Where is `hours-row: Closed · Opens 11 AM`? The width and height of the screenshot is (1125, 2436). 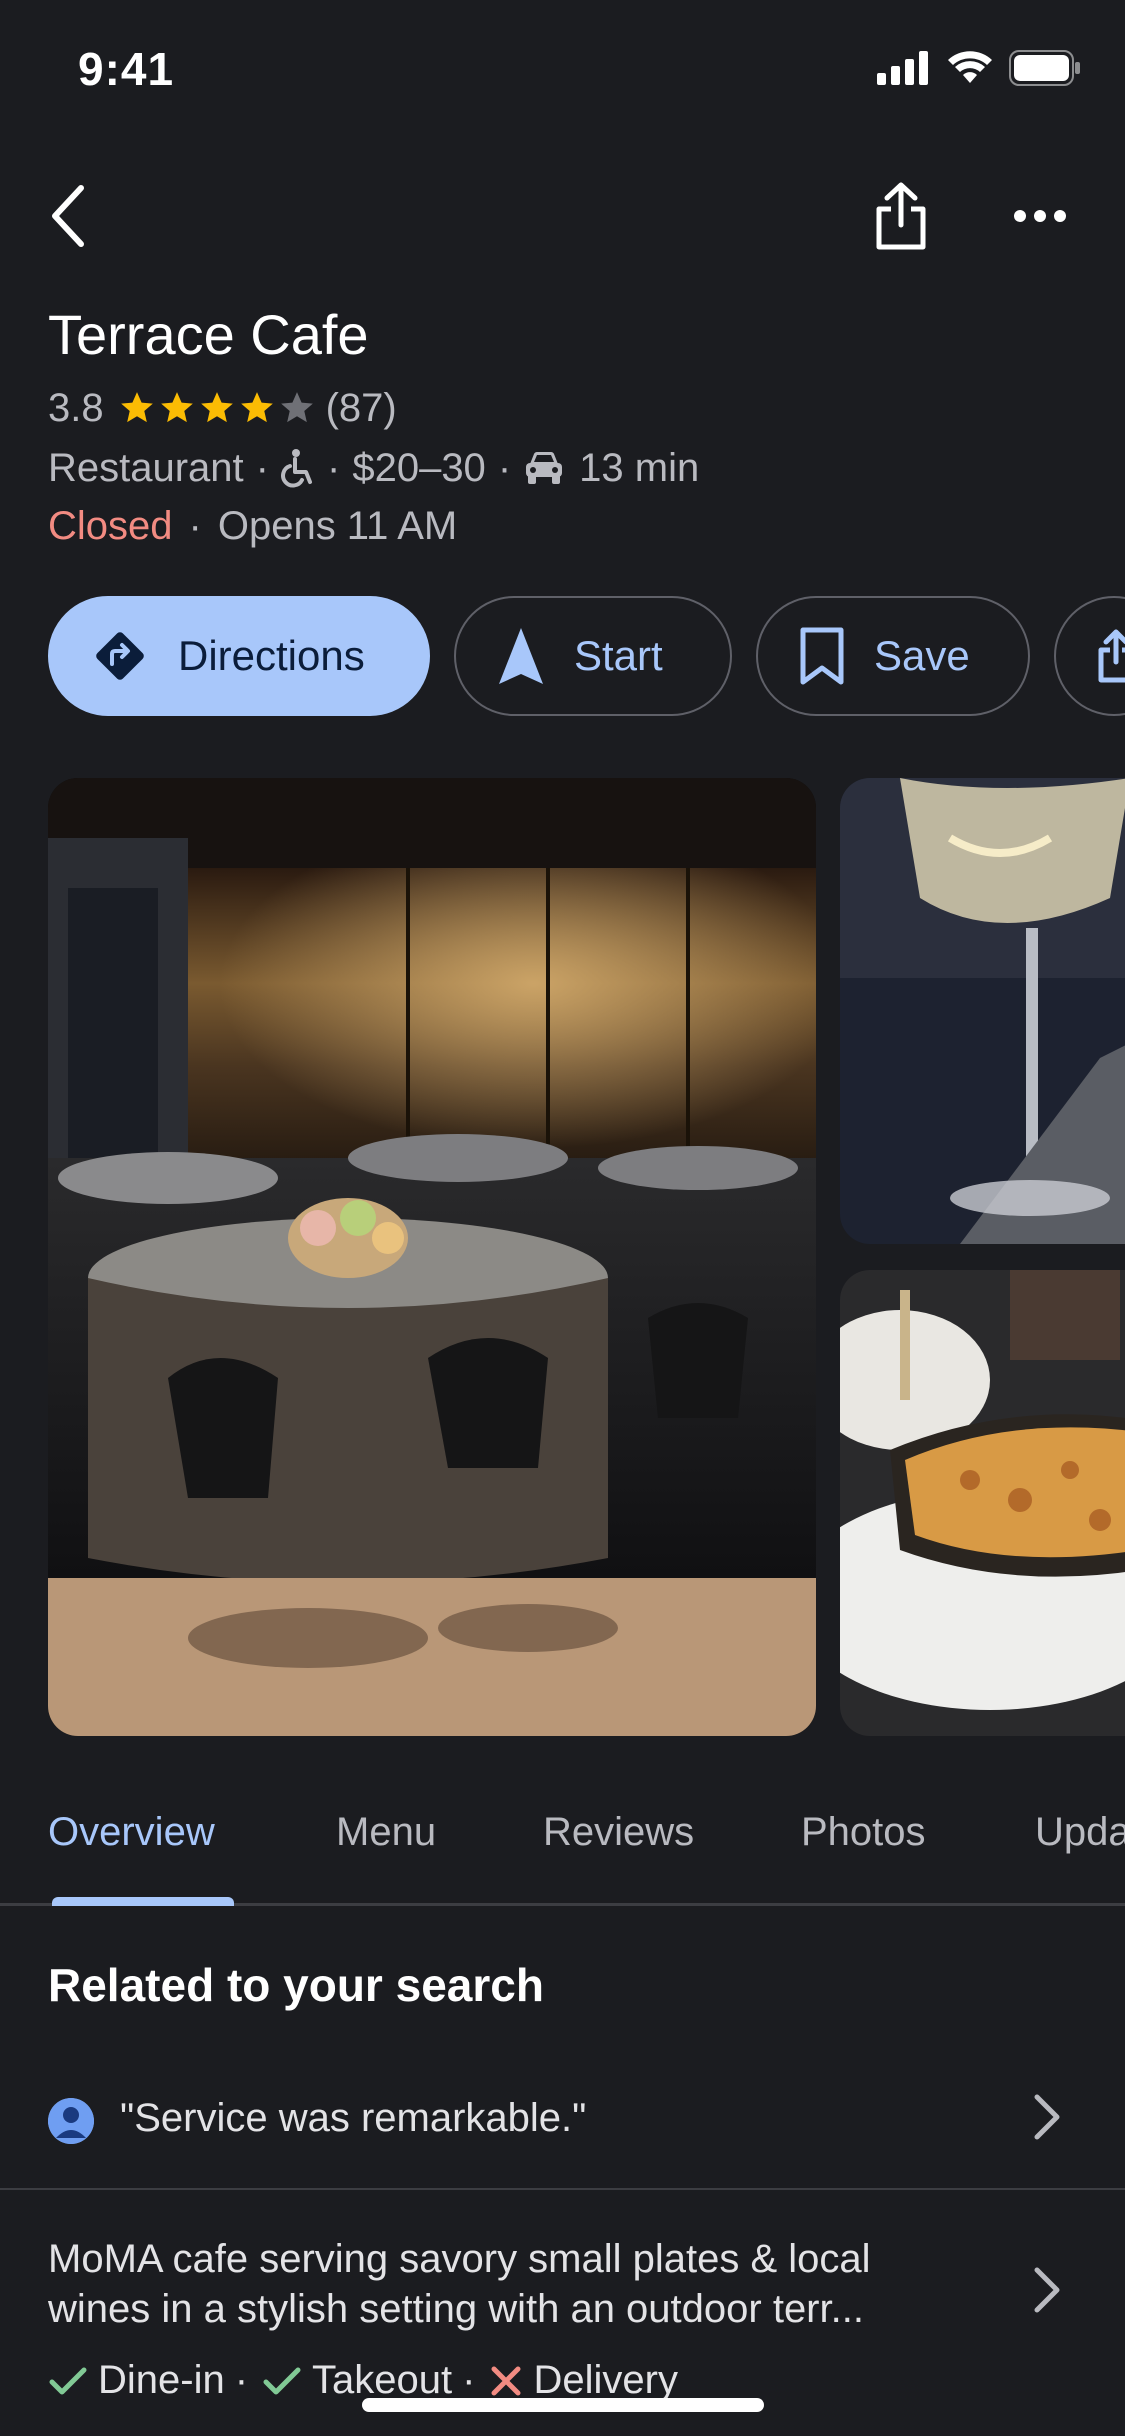
hours-row: Closed · Opens 11 AM is located at coordinates (252, 526).